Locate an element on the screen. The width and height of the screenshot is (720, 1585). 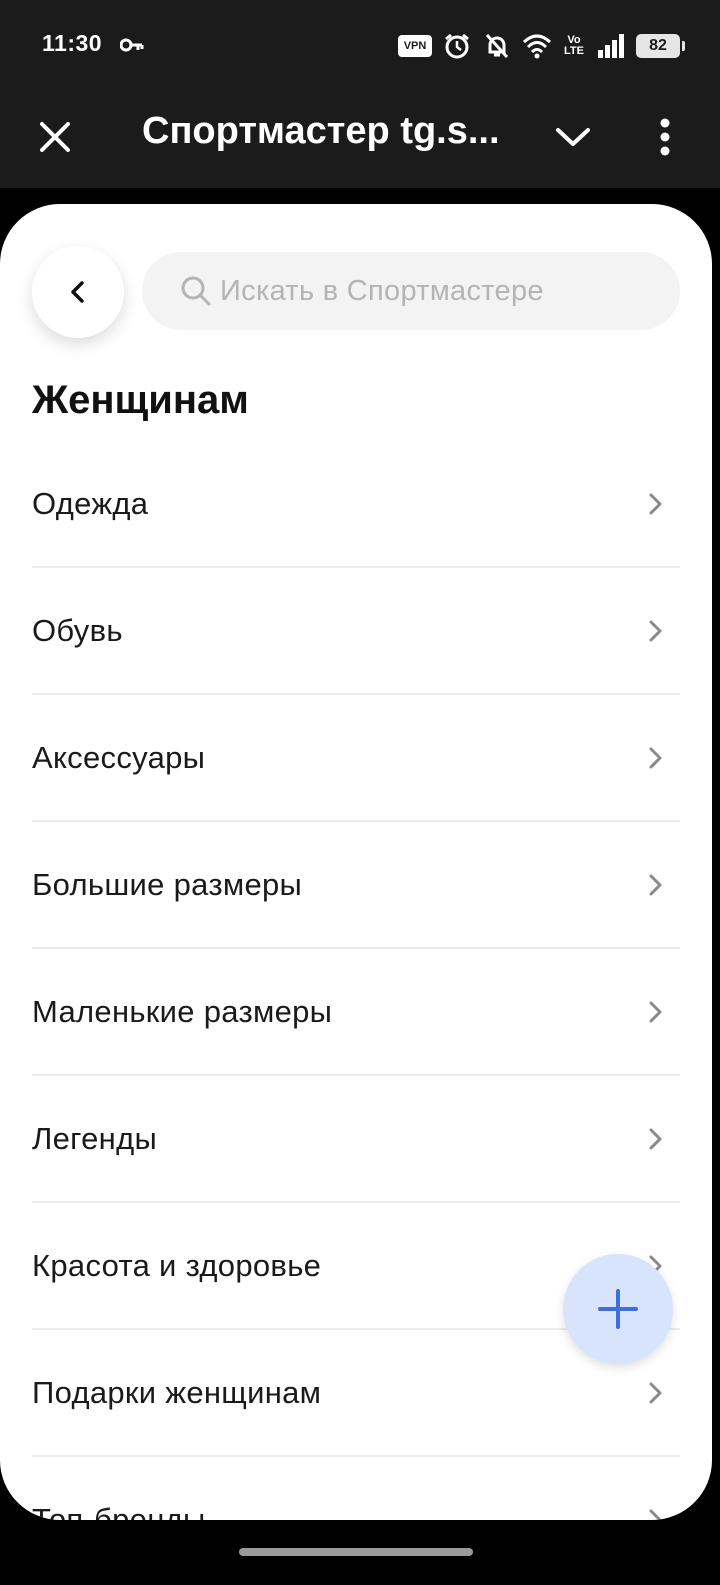
back-button is located at coordinates (78, 292).